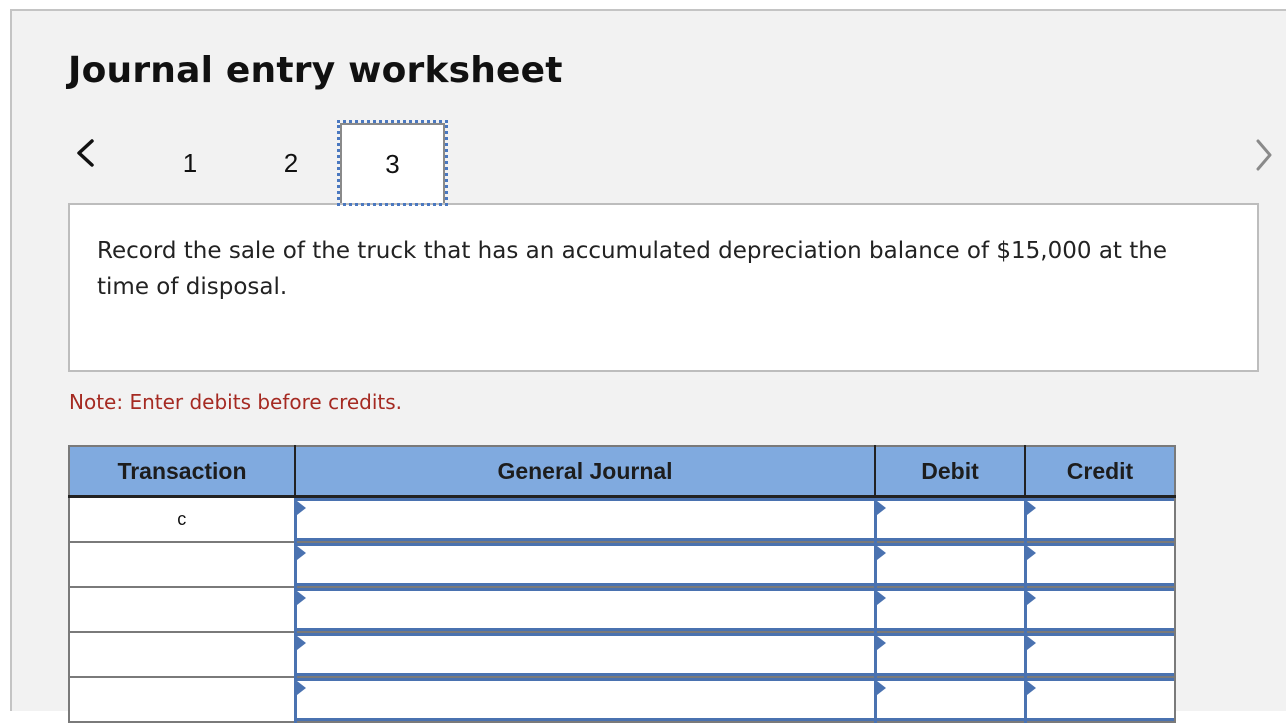 Image resolution: width=1286 pixels, height=723 pixels. Describe the element at coordinates (291, 163) in the screenshot. I see `tab-2: 2` at that location.